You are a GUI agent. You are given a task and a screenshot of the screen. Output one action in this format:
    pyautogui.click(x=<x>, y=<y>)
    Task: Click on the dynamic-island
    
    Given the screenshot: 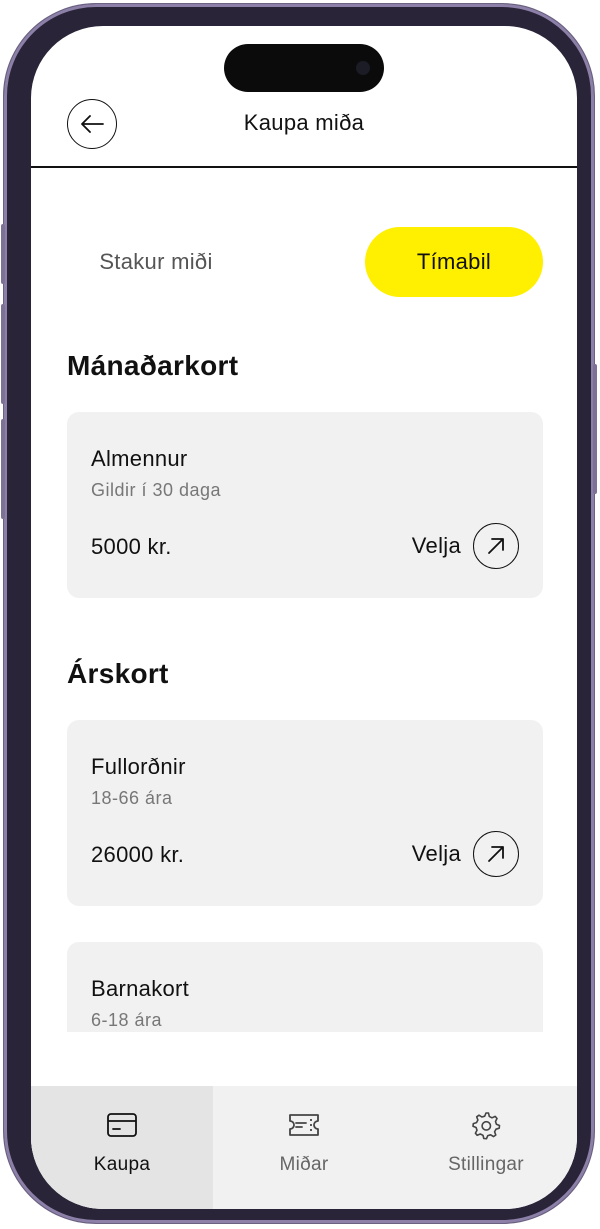 What is the action you would take?
    pyautogui.click(x=304, y=68)
    